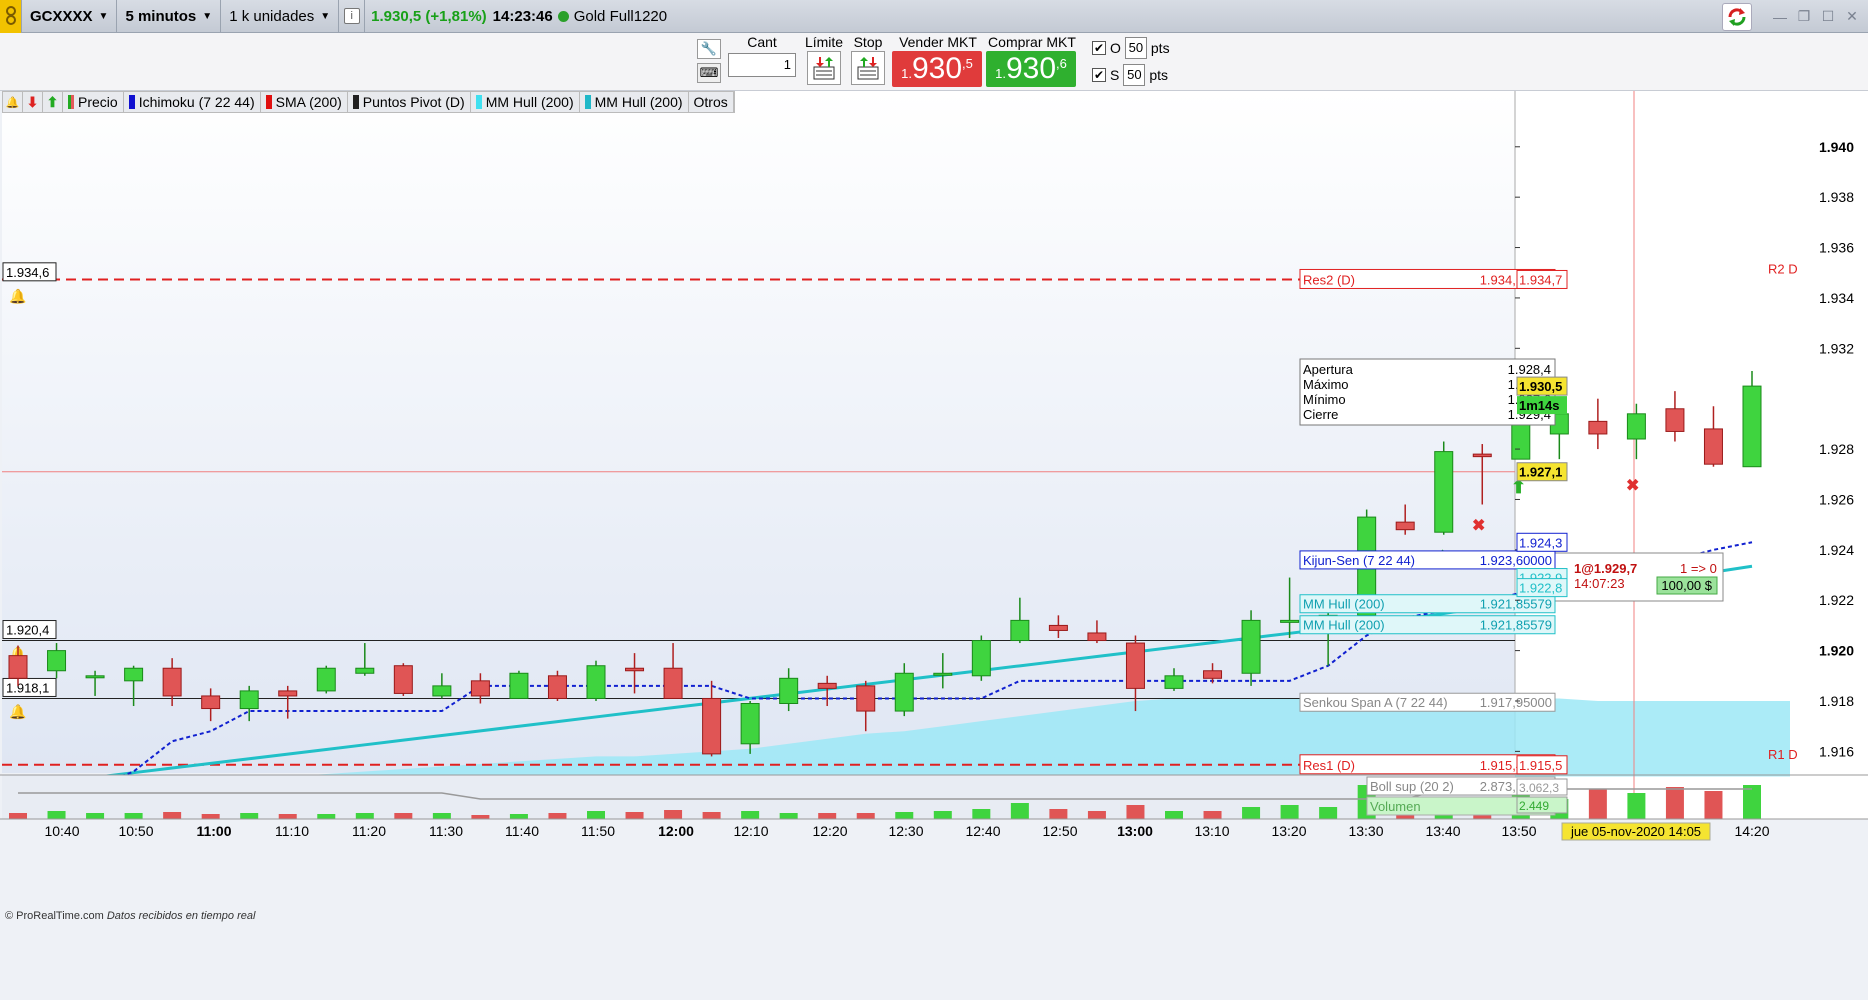 This screenshot has height=1000, width=1868. I want to click on settings-button: 🔧, so click(709, 49).